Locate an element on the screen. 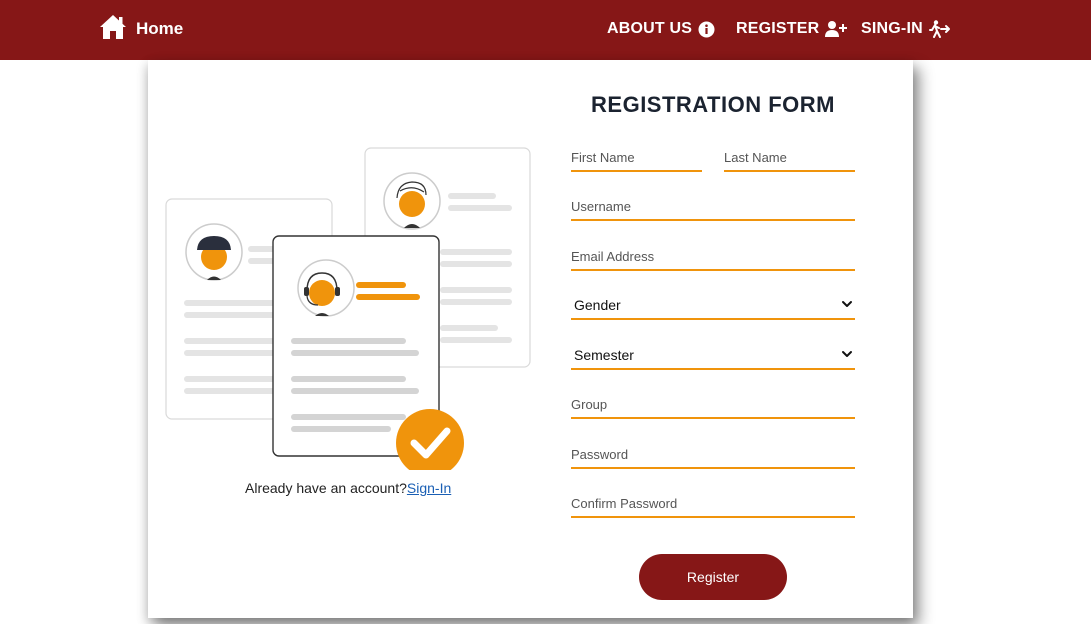 The width and height of the screenshot is (1091, 624). register-button: Register is located at coordinates (713, 577).